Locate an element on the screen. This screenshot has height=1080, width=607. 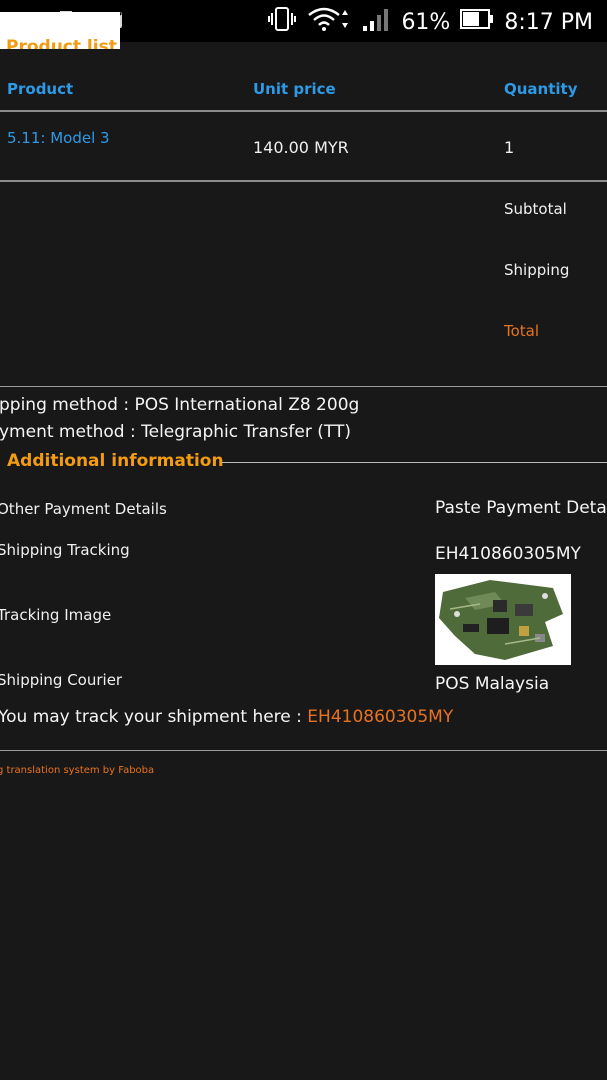
shipping-tracking-value: EH410860305MY is located at coordinates (508, 554).